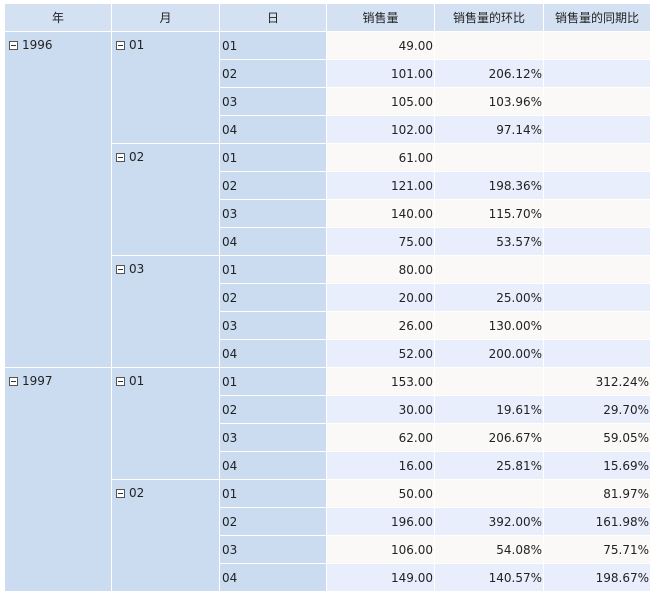 The height and width of the screenshot is (593, 656). Describe the element at coordinates (380, 353) in the screenshot. I see `sales-cell: 52.00` at that location.